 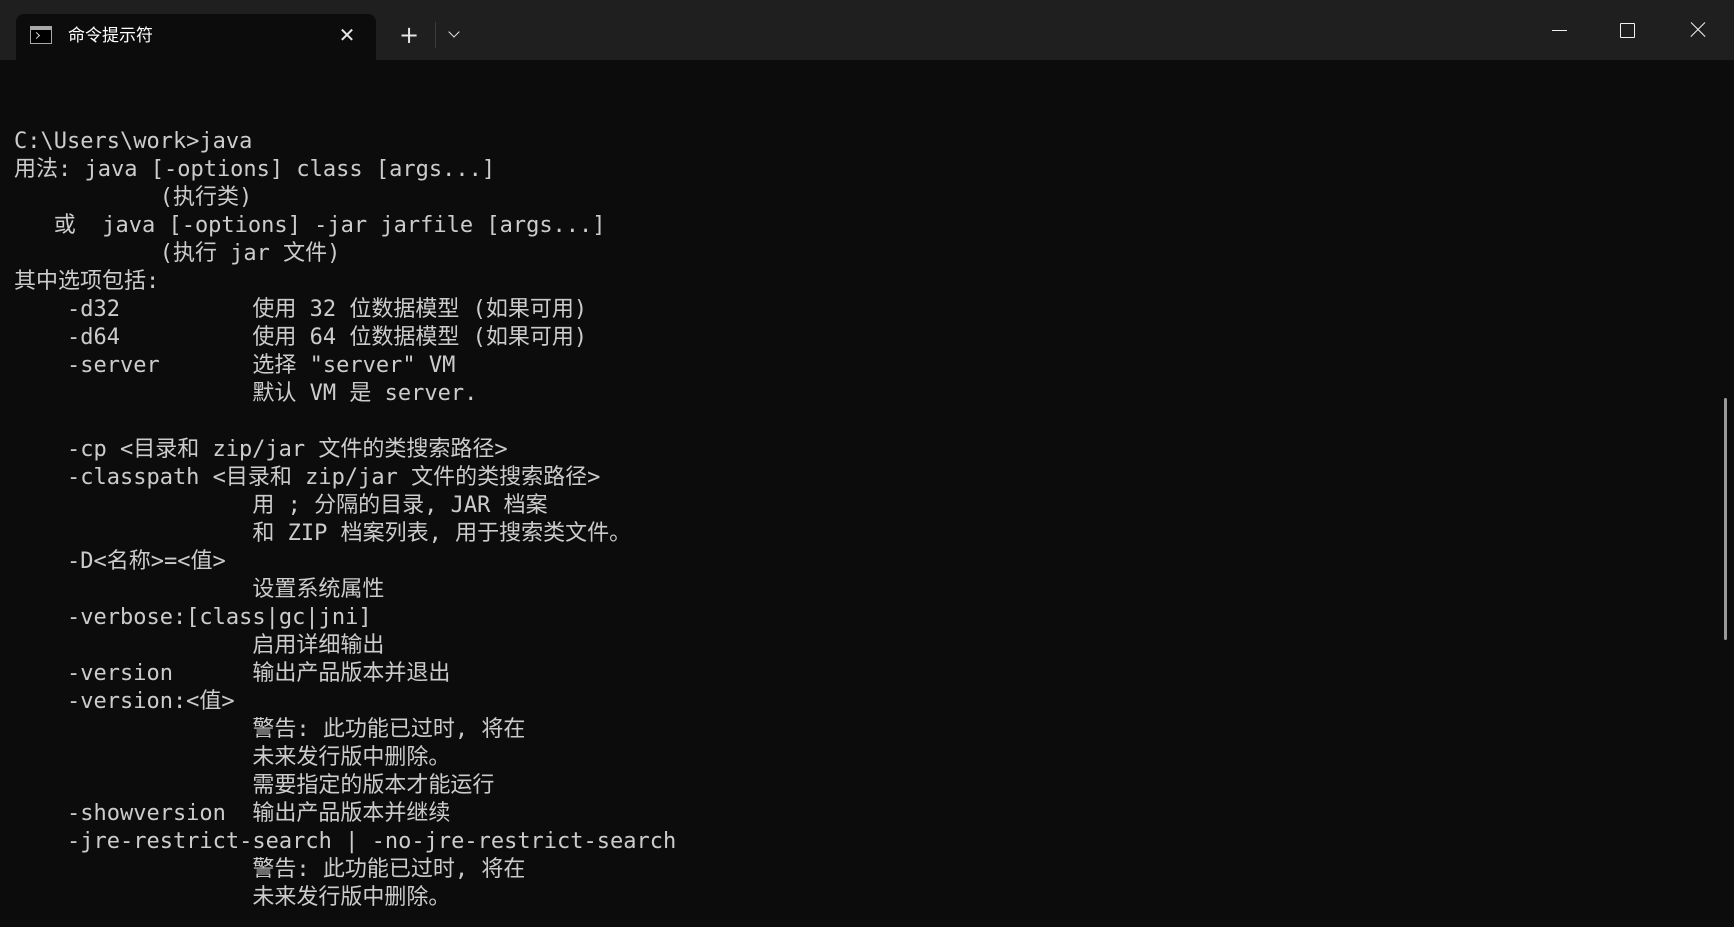 What do you see at coordinates (133, 141) in the screenshot?
I see `console-line: C:\Users\work>java` at bounding box center [133, 141].